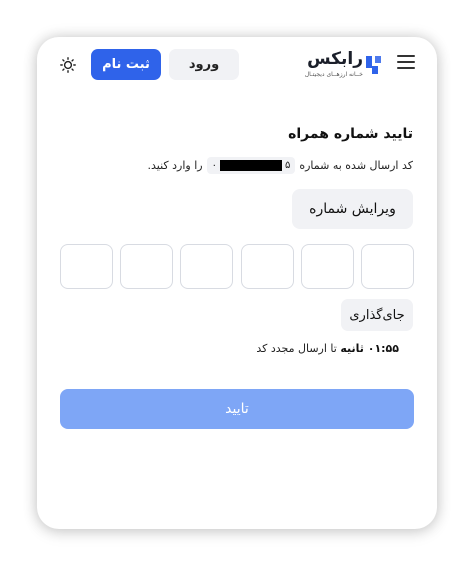  Describe the element at coordinates (369, 348) in the screenshot. I see `timer-value: ۰۱:۵۵ ثانیه` at that location.